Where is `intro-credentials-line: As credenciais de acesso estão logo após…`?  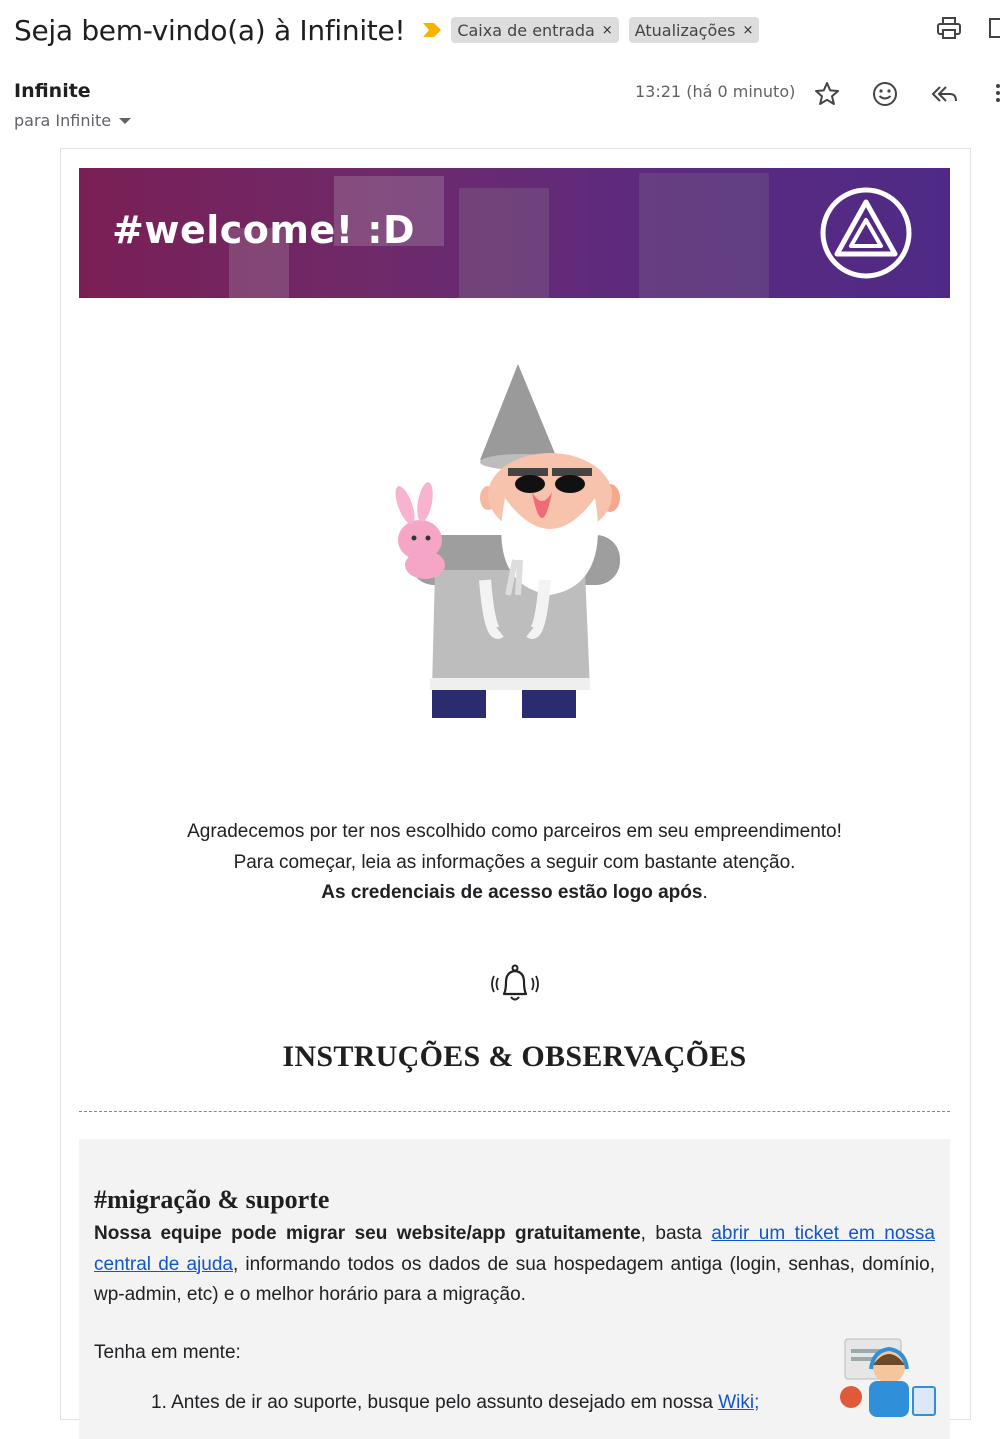 intro-credentials-line: As credenciais de acesso estão logo após… is located at coordinates (514, 893).